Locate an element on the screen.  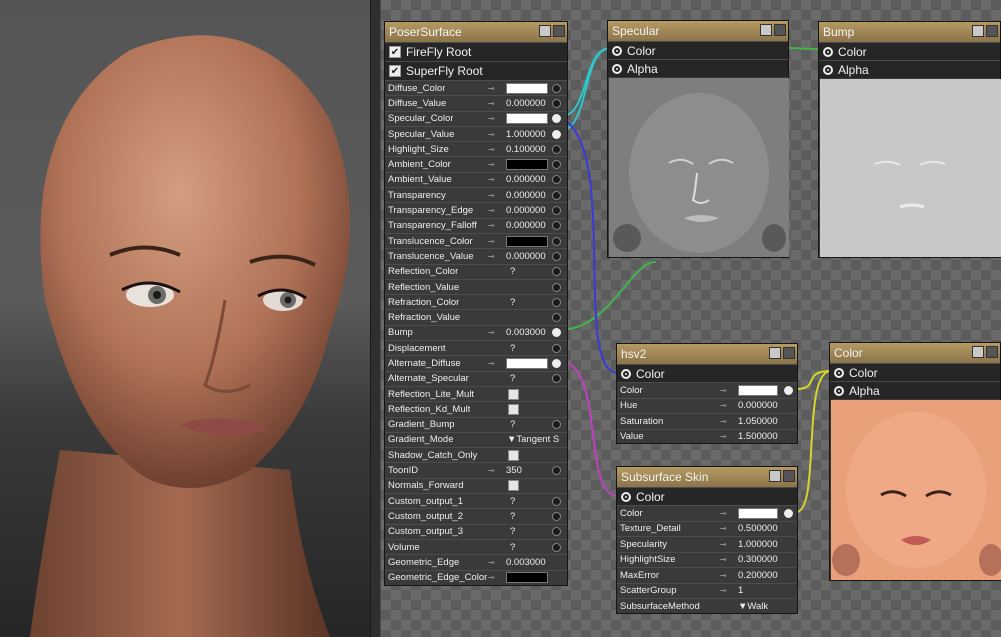
param-row-specular-value: Specular_Value ⊸ 1.000000 is located at coordinates (476, 133).